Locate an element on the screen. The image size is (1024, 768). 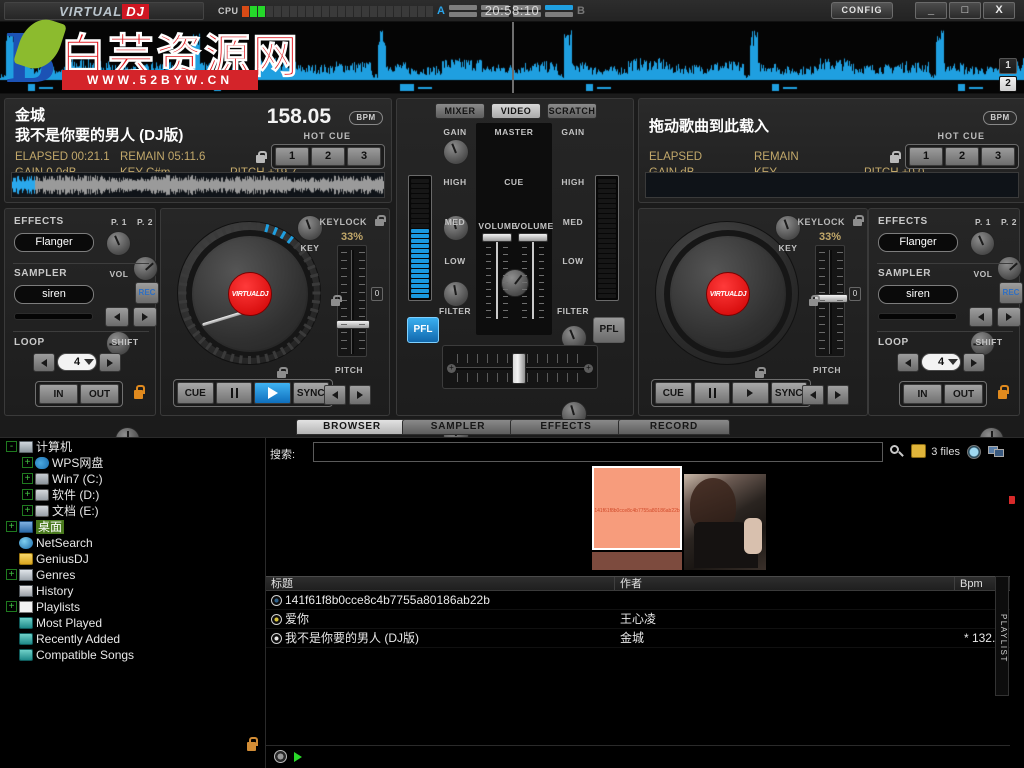
tree-item-most-played: Most Played is located at coordinates (120, 622).